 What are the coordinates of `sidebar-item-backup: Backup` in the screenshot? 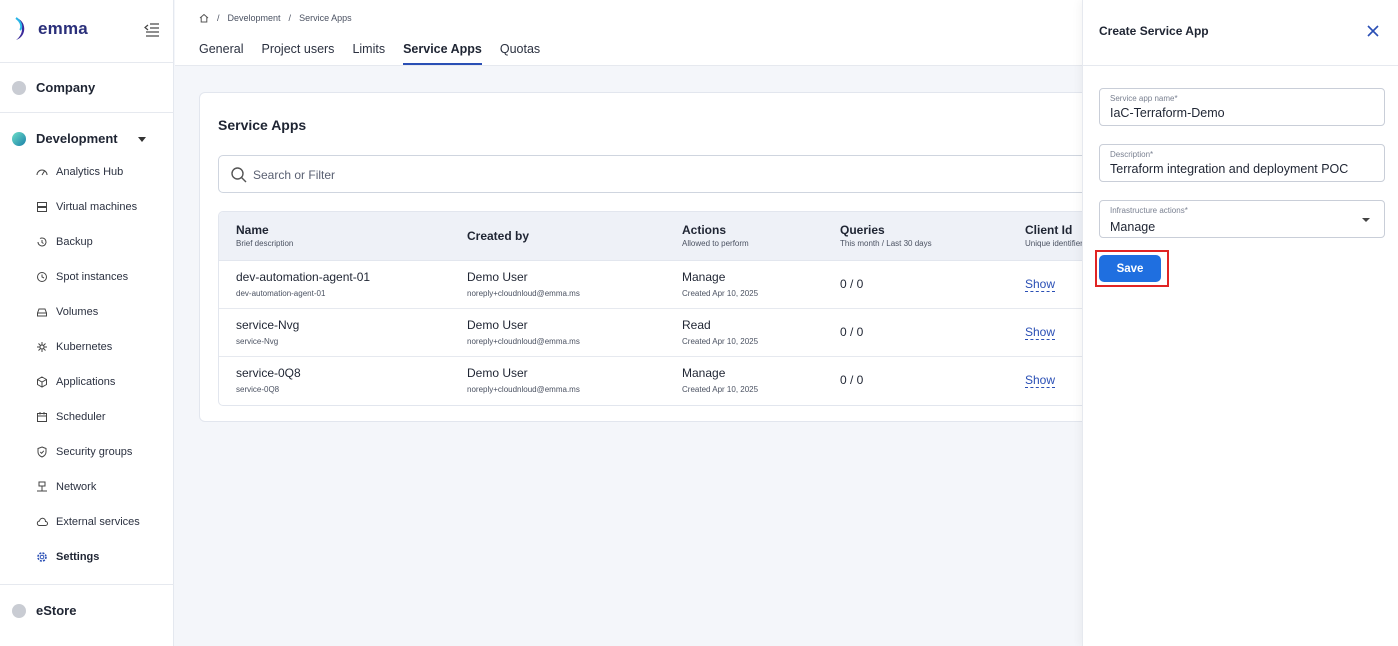 It's located at (64, 242).